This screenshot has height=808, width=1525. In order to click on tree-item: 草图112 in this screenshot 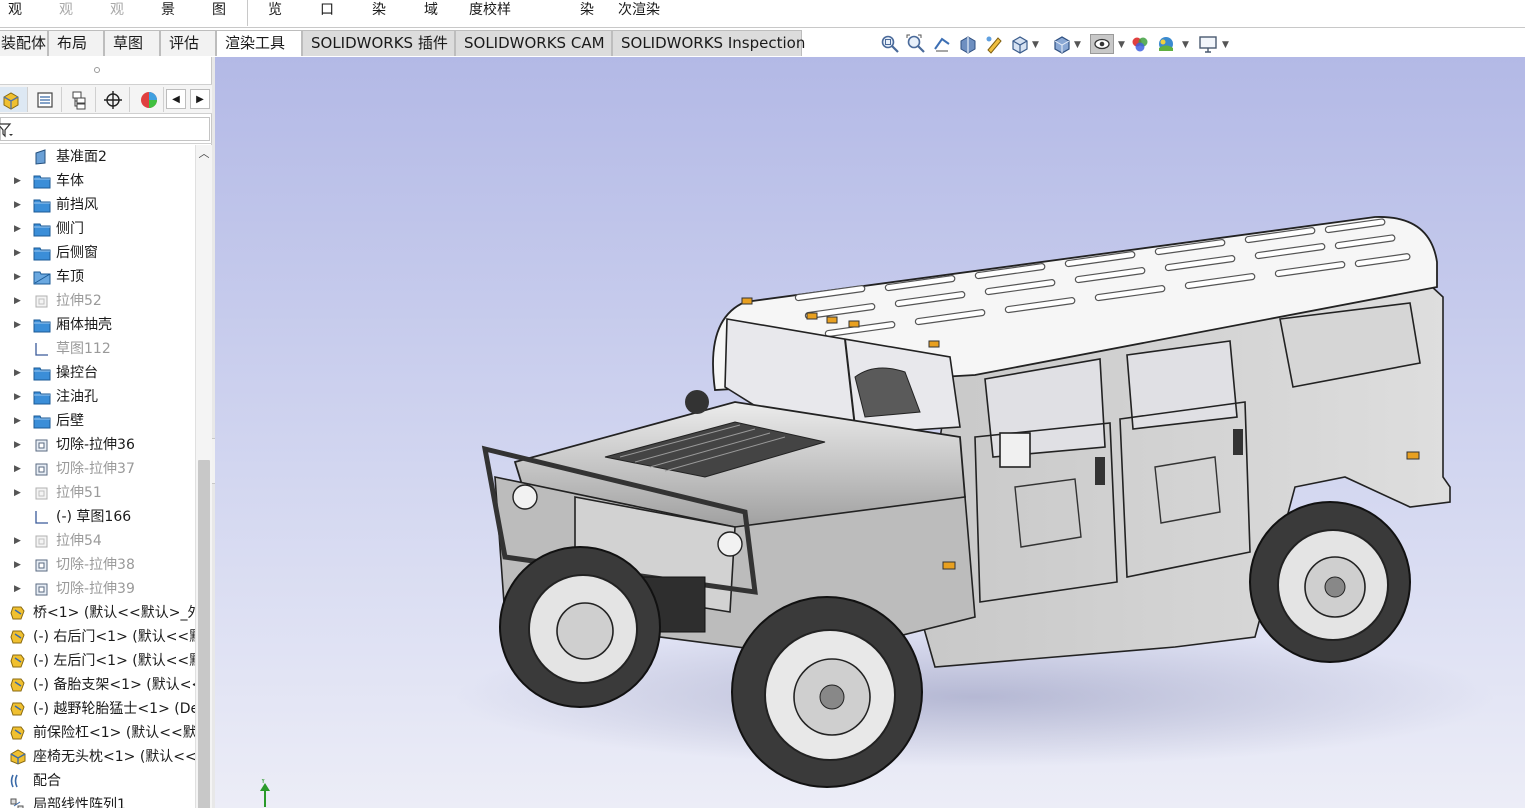, I will do `click(98, 349)`.